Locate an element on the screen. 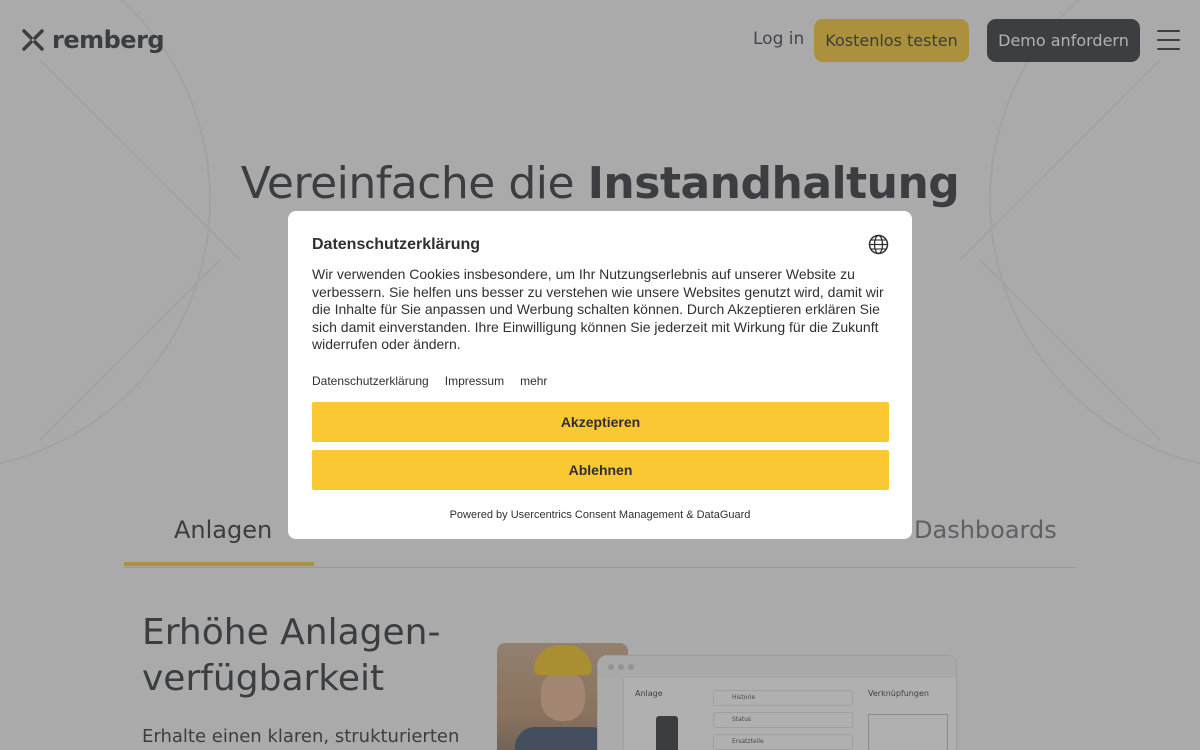 This screenshot has height=750, width=1200. privacy-policy-link: Datenschutzerklärung is located at coordinates (370, 381).